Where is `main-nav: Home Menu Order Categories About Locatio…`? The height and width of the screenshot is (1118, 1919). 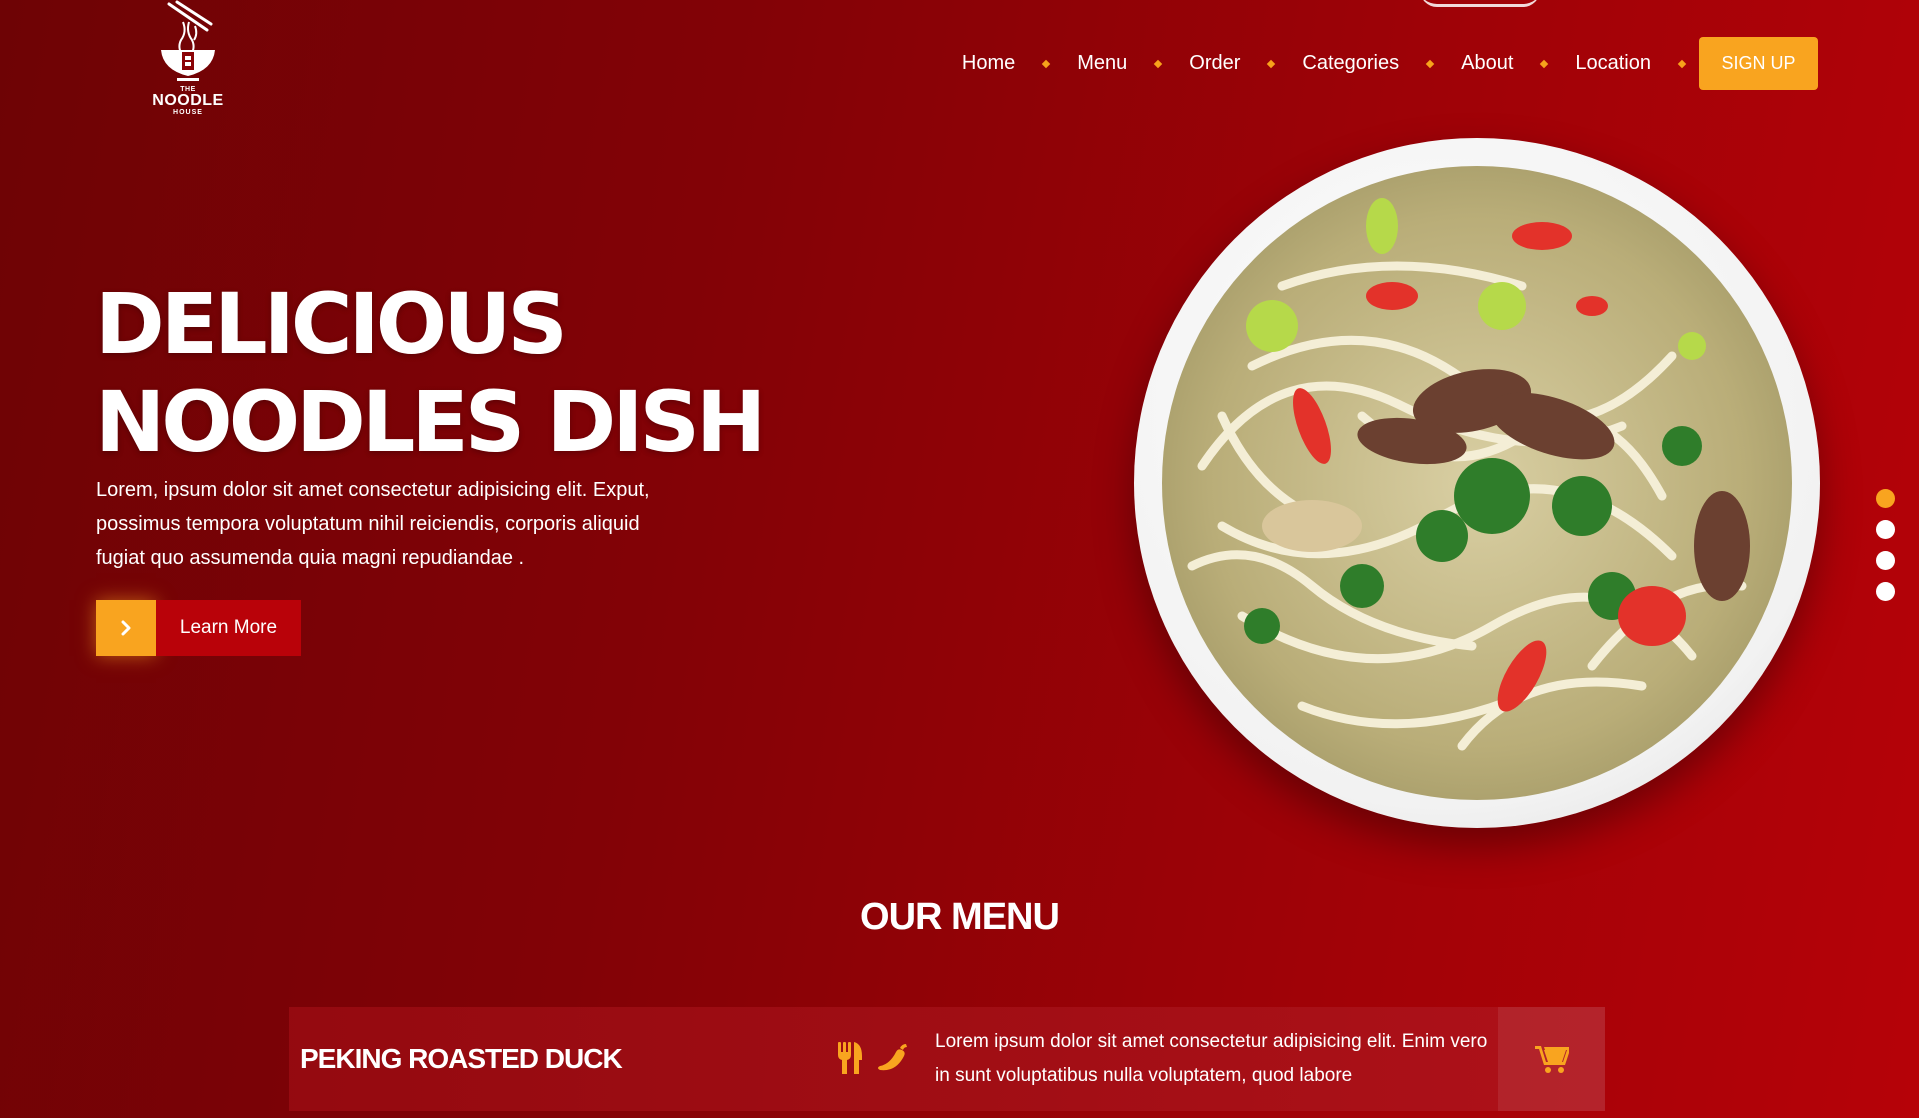 main-nav: Home Menu Order Categories About Locatio… is located at coordinates (1390, 63).